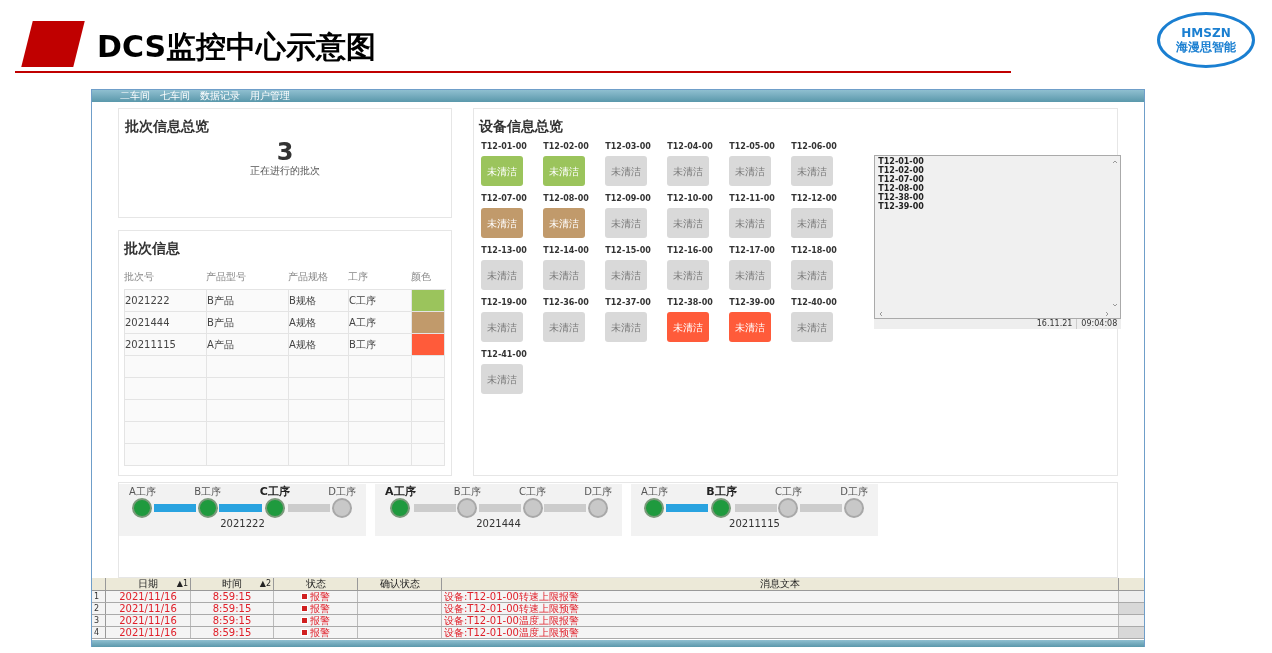  Describe the element at coordinates (566, 251) in the screenshot. I see `device-id: T12-14-00` at that location.